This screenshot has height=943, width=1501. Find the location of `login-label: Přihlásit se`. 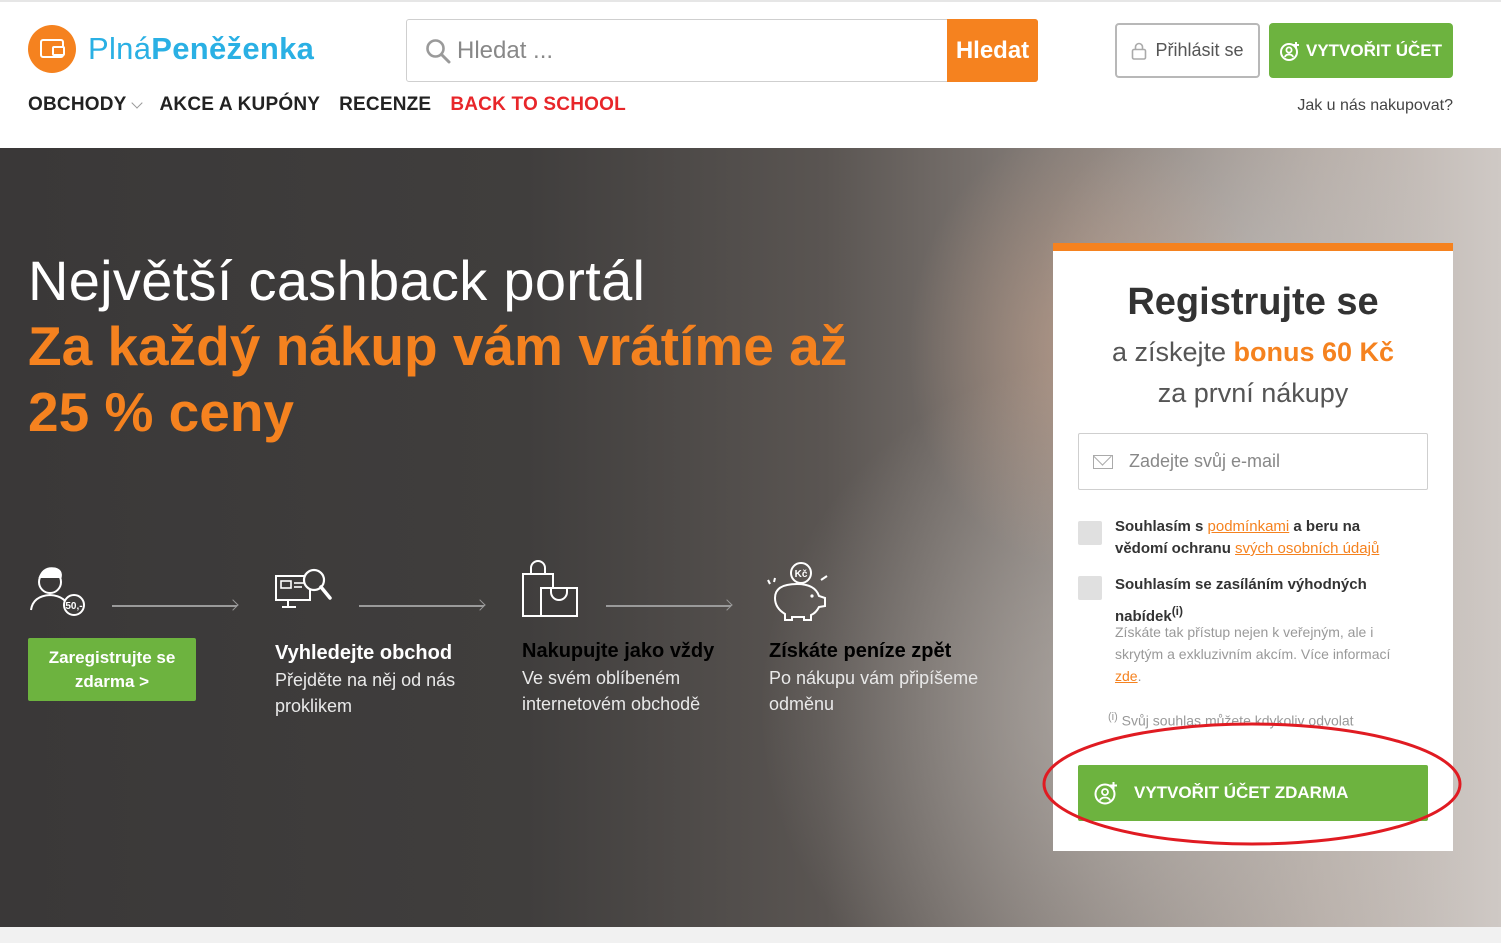

login-label: Přihlásit se is located at coordinates (1199, 50).